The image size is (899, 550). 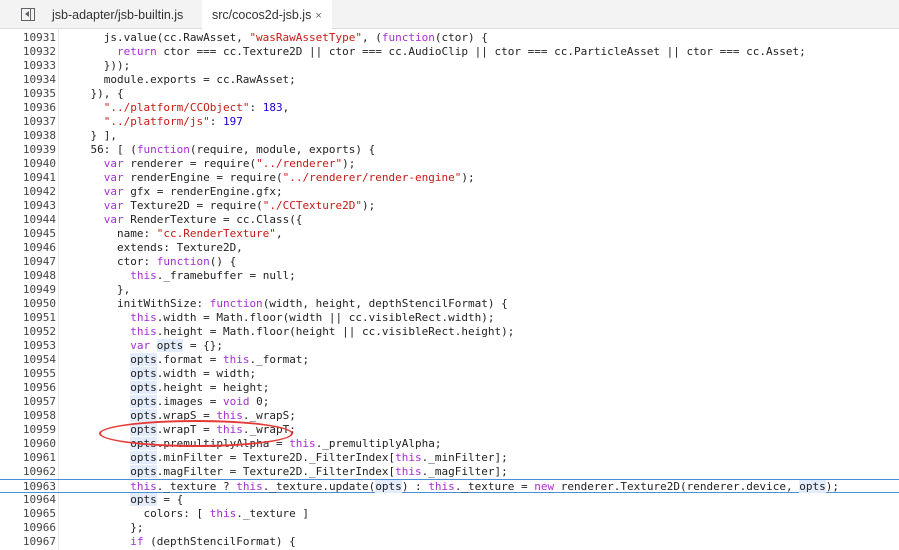 What do you see at coordinates (449, 234) in the screenshot?
I see `code-line: 10945 name: "cc.RenderTexture",` at bounding box center [449, 234].